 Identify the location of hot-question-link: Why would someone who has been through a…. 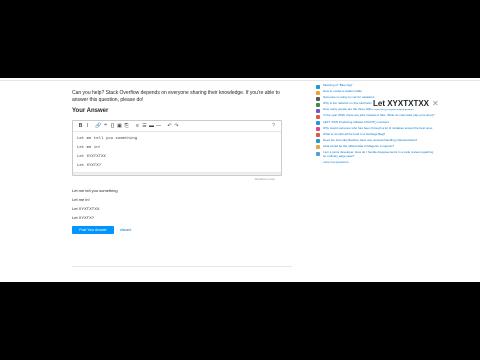
(377, 128).